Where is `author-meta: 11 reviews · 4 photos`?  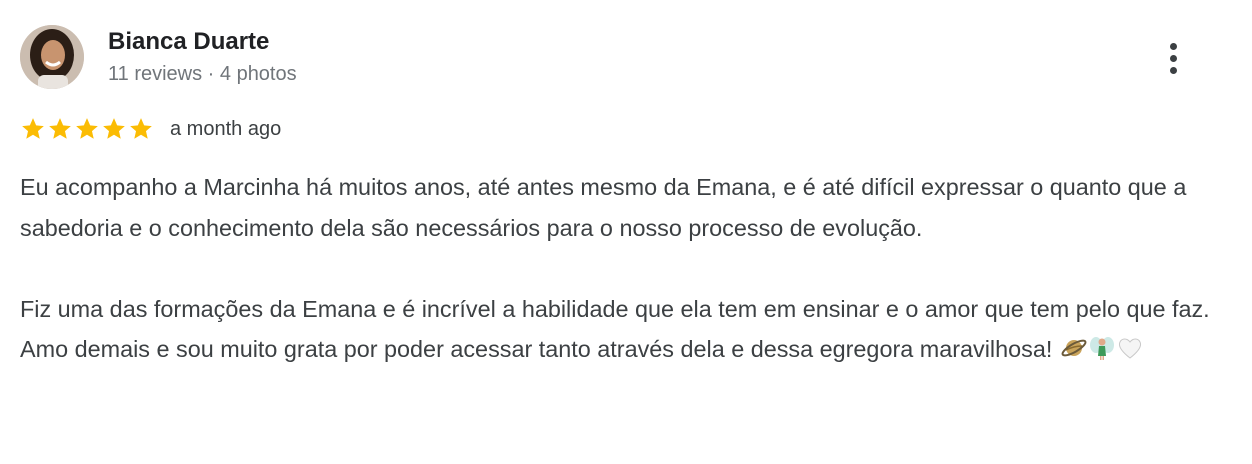
author-meta: 11 reviews · 4 photos is located at coordinates (202, 74).